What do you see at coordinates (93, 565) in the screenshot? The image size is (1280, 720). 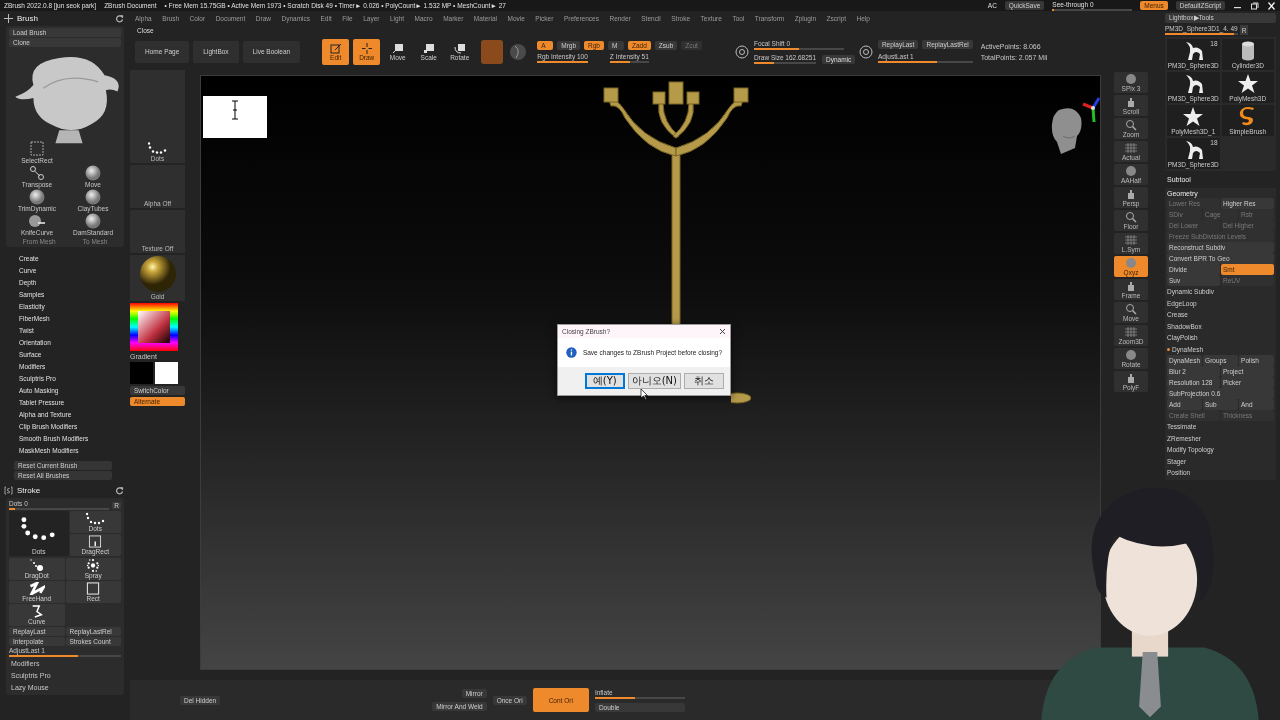 I see `spray-icon` at bounding box center [93, 565].